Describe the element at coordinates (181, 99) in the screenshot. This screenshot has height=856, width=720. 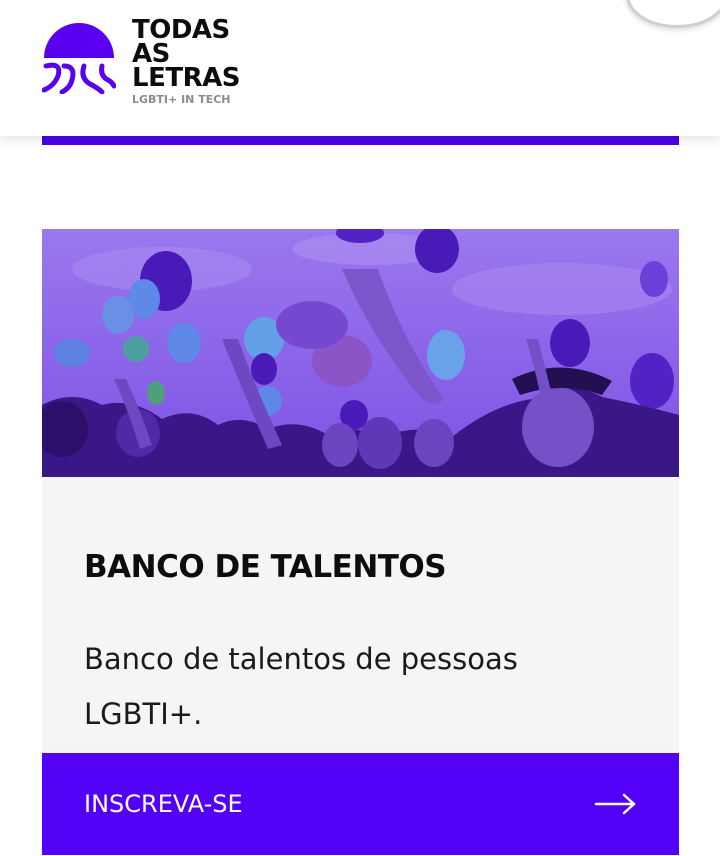
I see `logo-tagline: LGBTI+ IN TECH` at that location.